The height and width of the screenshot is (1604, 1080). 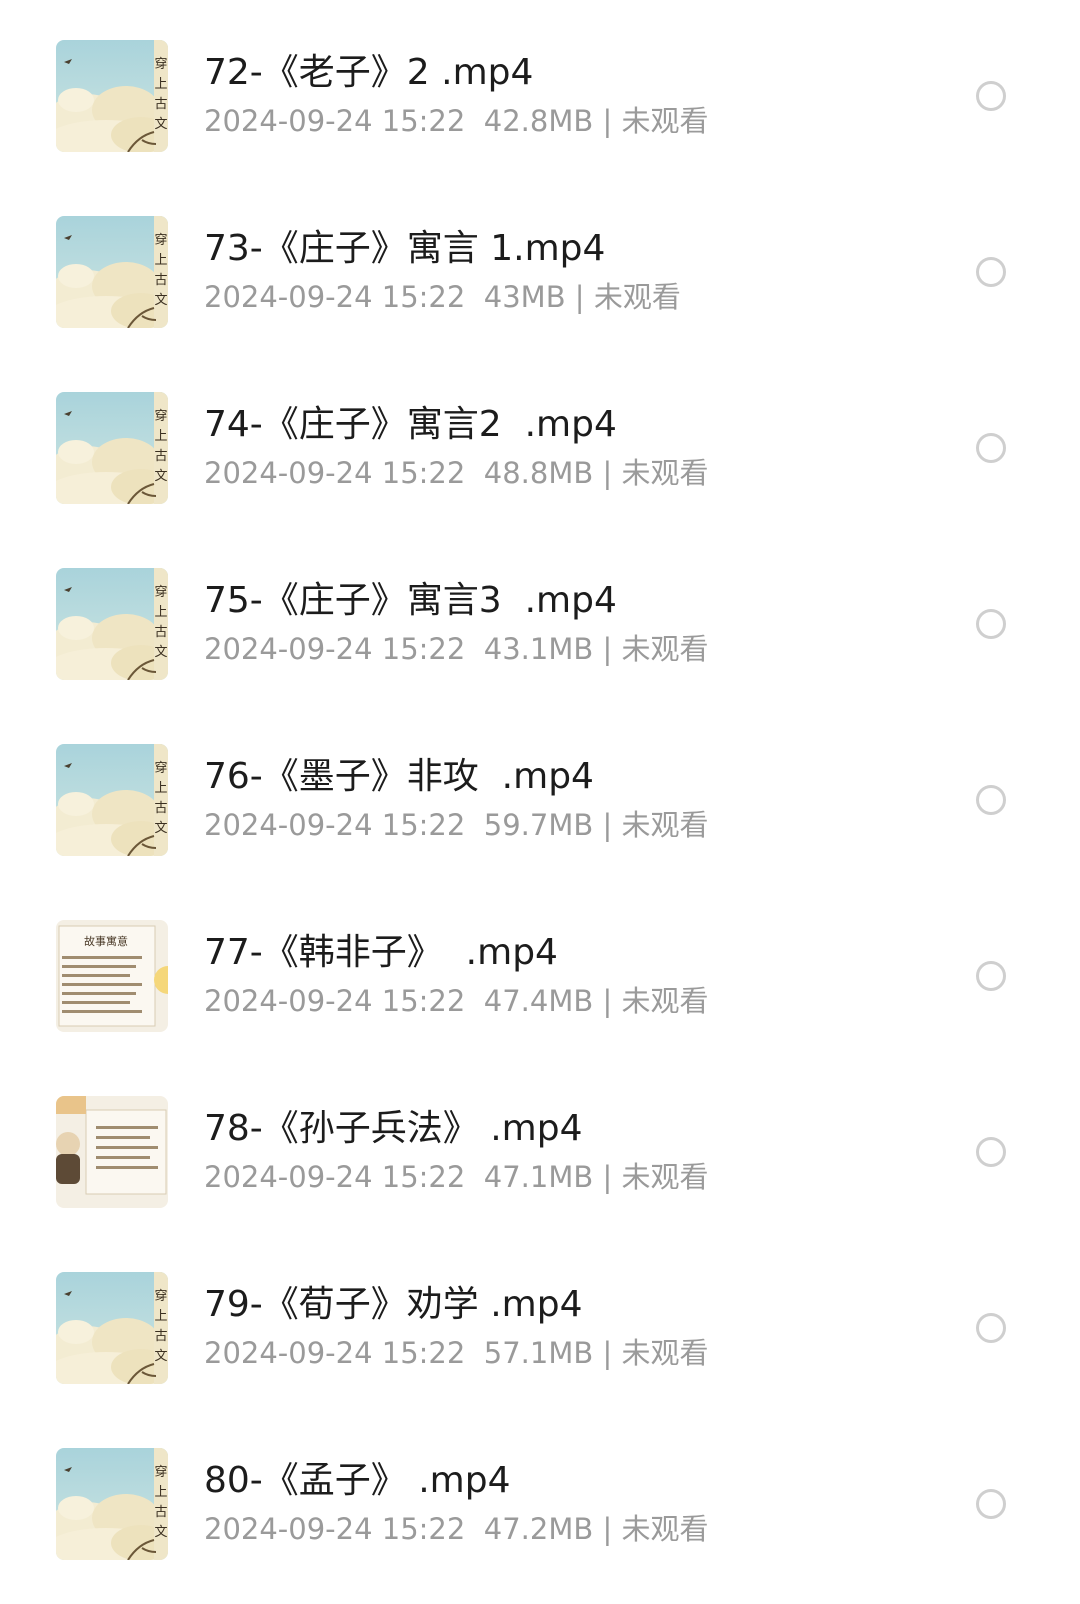 I want to click on file-meta: 2024-09-24 15:22 47.1MB | 未观看, so click(x=456, y=1177).